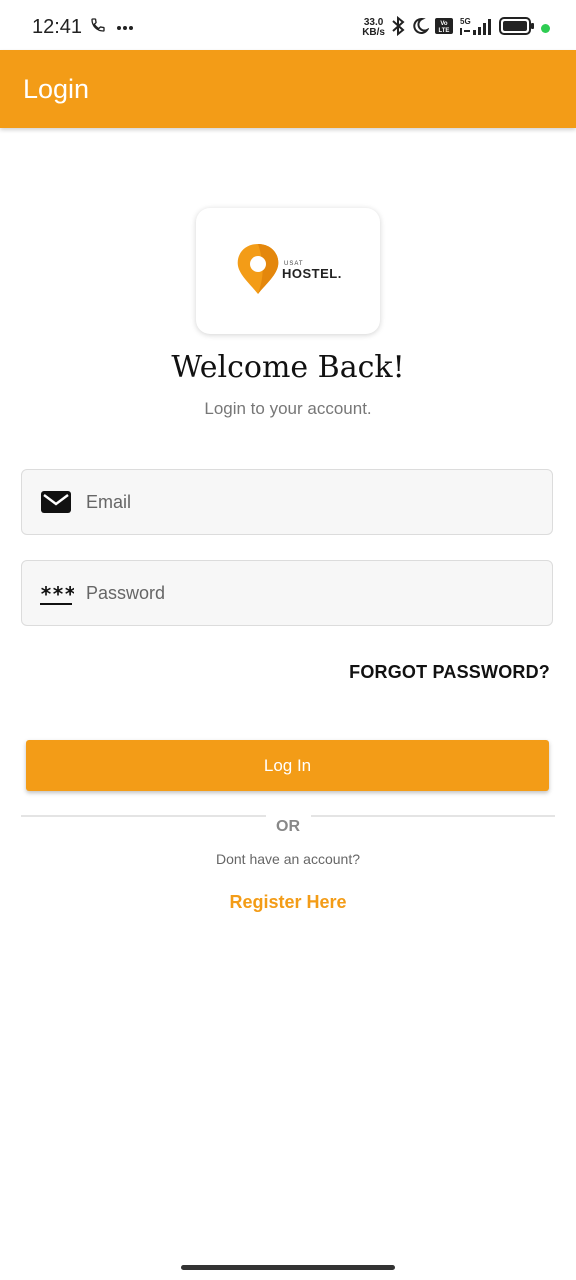 Image resolution: width=576 pixels, height=1280 pixels. I want to click on status-bar: 12:41 33.0 KB/s Vo LTE 5G, so click(288, 25).